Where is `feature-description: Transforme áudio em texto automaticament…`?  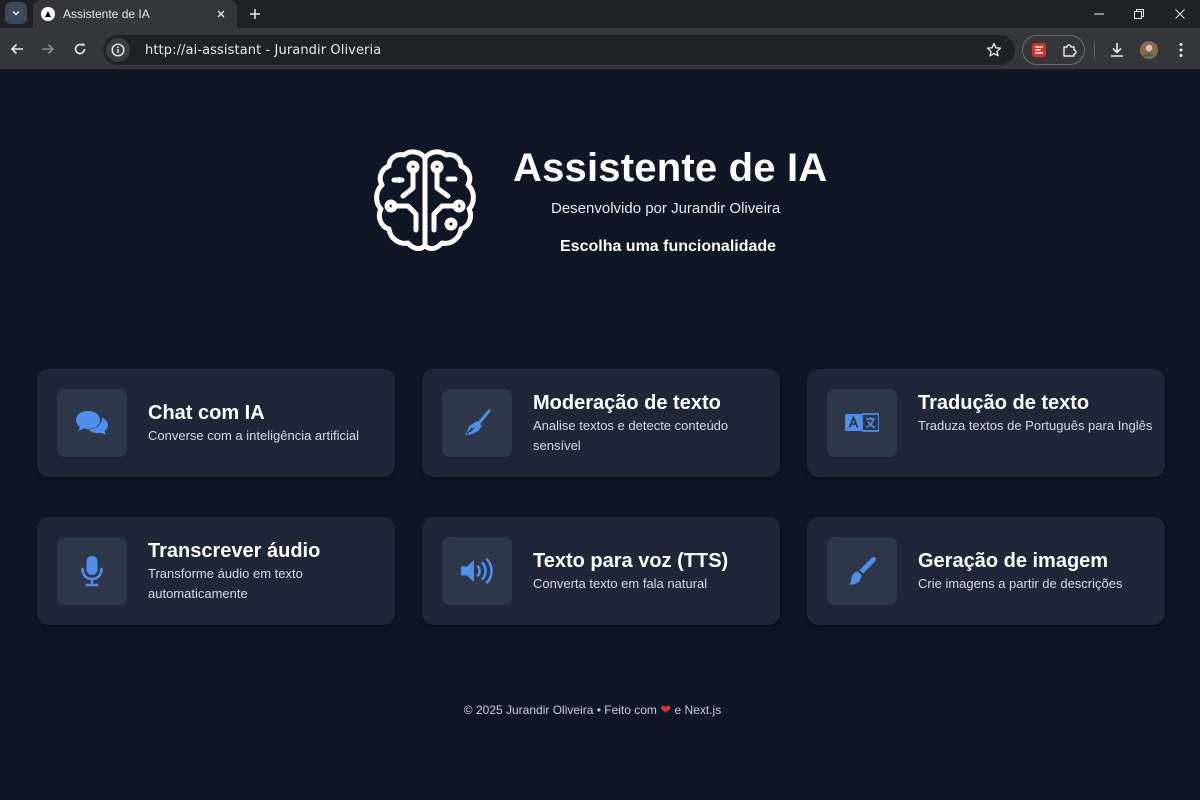 feature-description: Transforme áudio em texto automaticament… is located at coordinates (225, 583).